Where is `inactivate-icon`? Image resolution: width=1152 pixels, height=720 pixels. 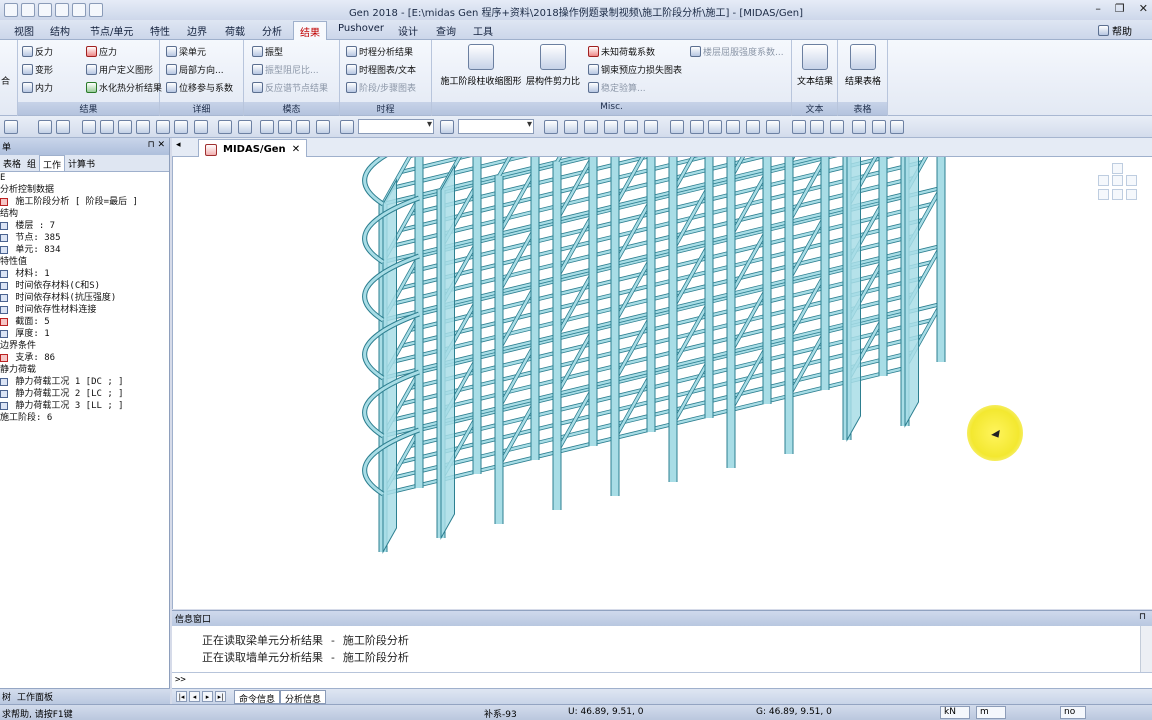 inactivate-icon is located at coordinates (285, 127).